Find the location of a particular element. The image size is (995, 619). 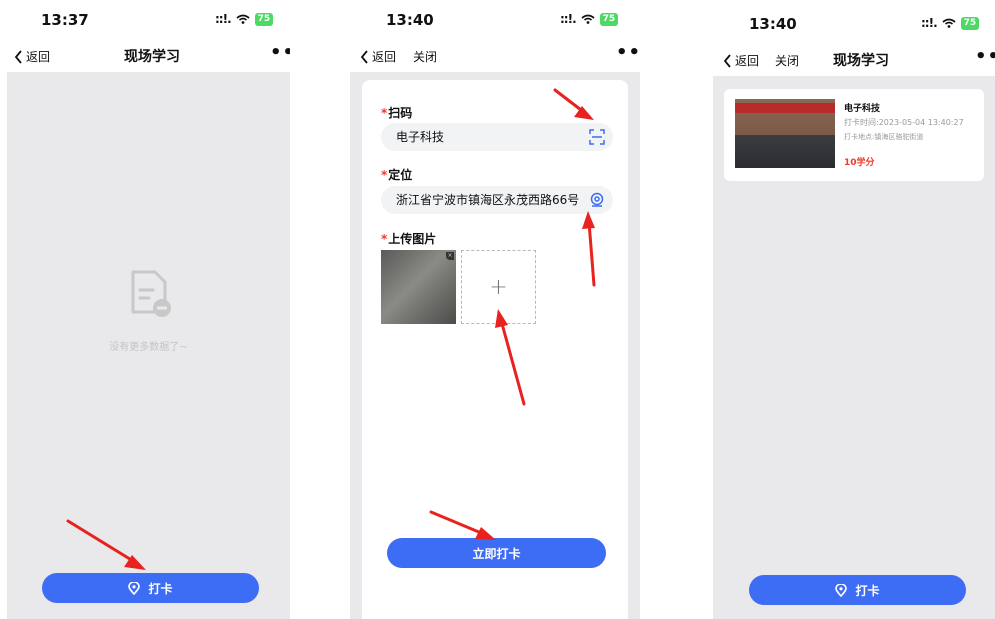

location-icon is located at coordinates (597, 200).